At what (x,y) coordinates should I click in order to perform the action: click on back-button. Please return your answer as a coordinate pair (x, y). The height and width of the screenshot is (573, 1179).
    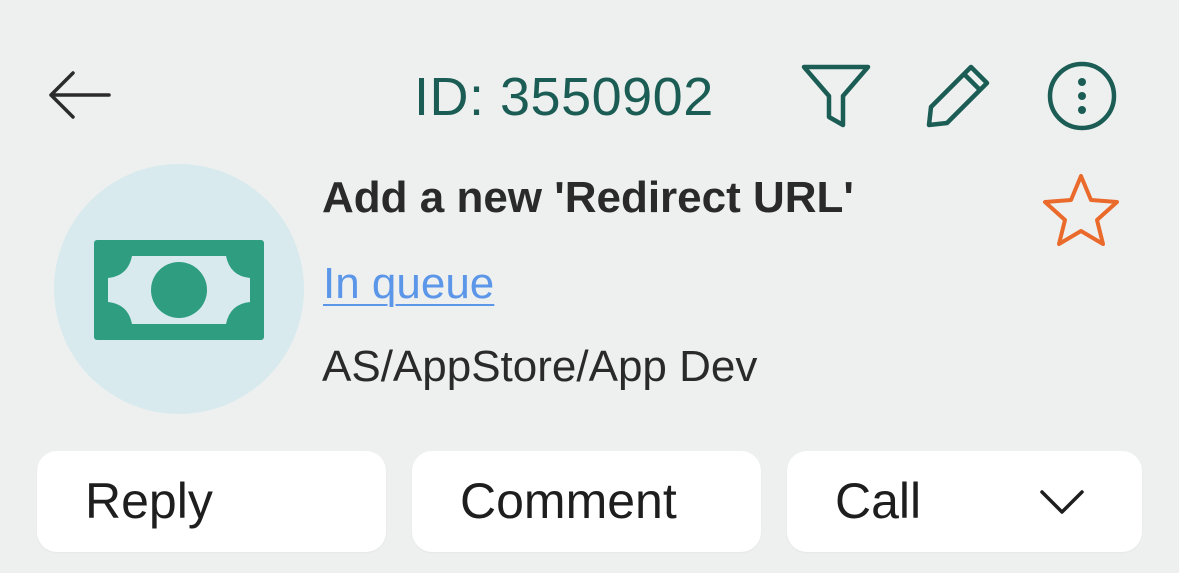
    Looking at the image, I should click on (78, 95).